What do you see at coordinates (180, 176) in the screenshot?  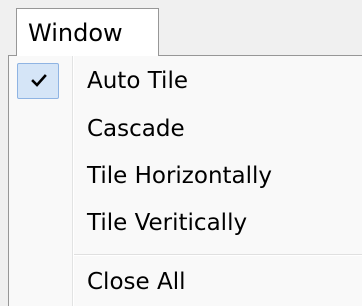 I see `menu-item-label: Tile Horizontally` at bounding box center [180, 176].